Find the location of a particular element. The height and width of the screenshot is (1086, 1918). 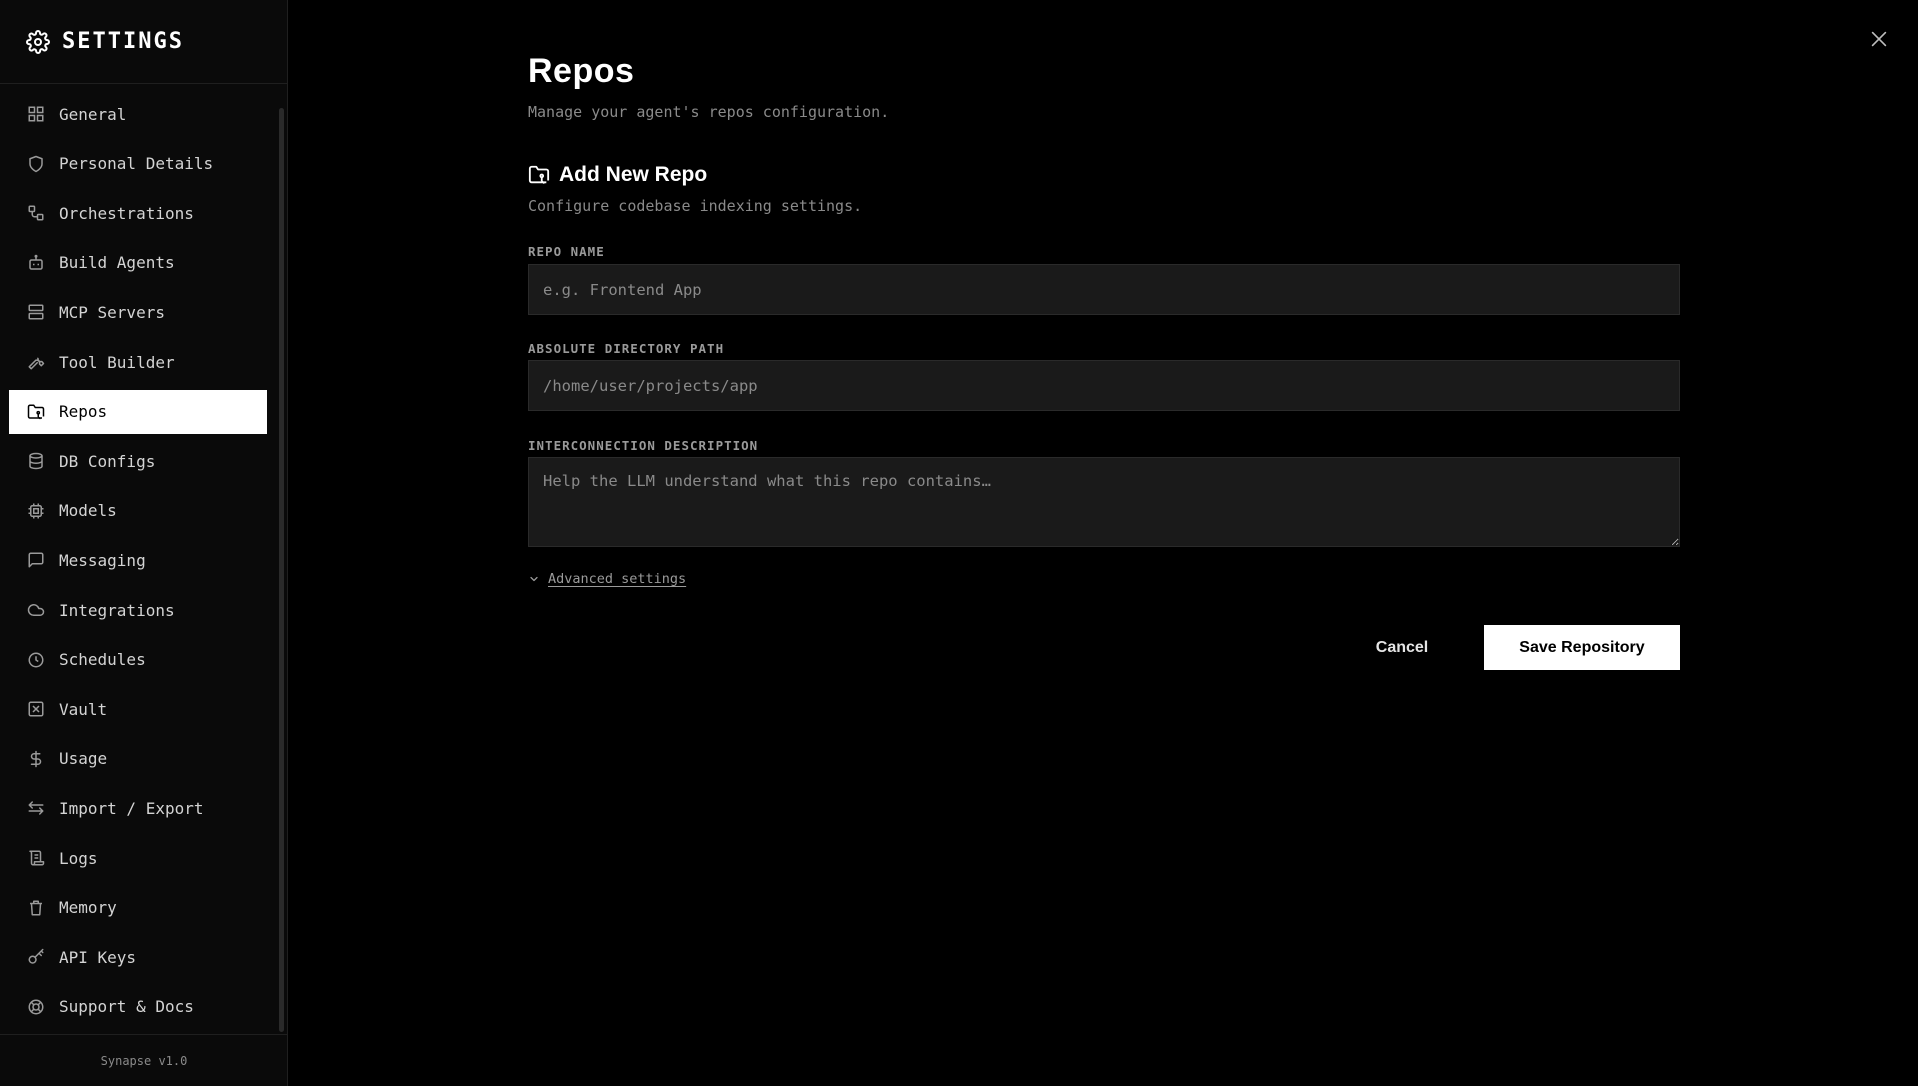

section-title: Add New Repo is located at coordinates (617, 175).